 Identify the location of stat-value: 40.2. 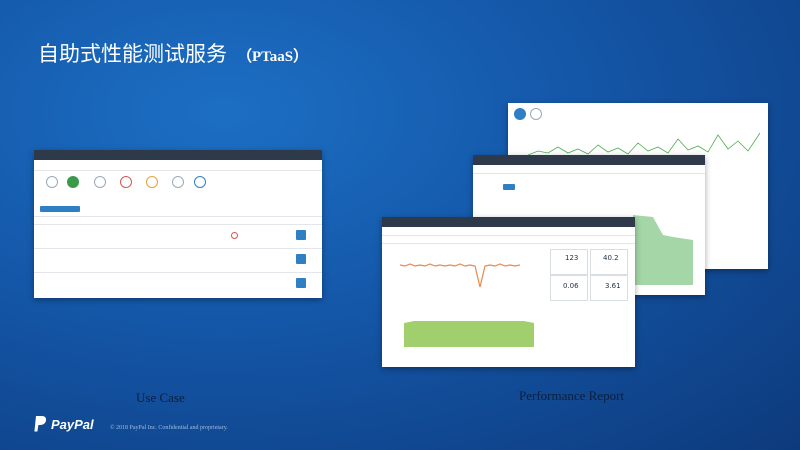
(611, 258).